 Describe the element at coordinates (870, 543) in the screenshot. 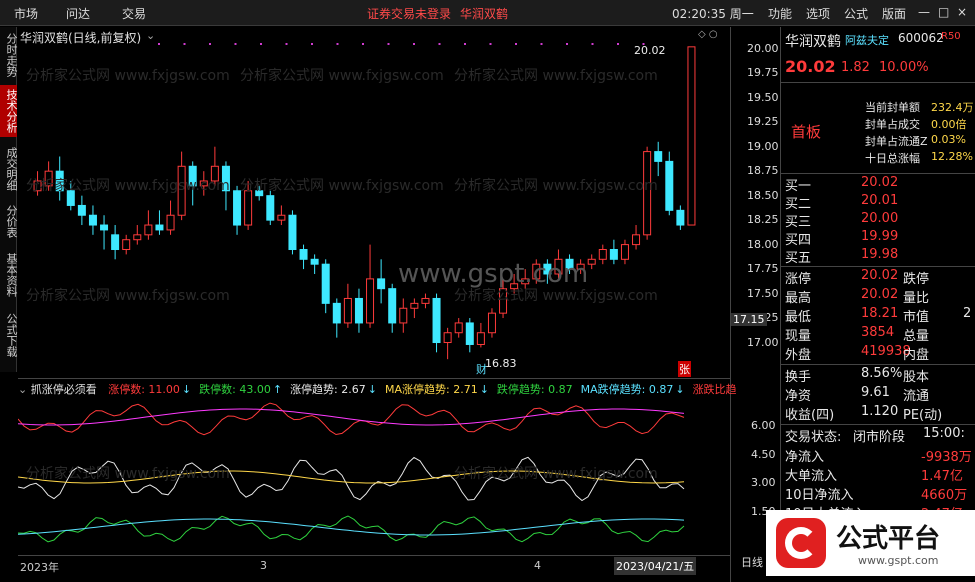

I see `logo: 公式平台 www.gspt.com` at that location.